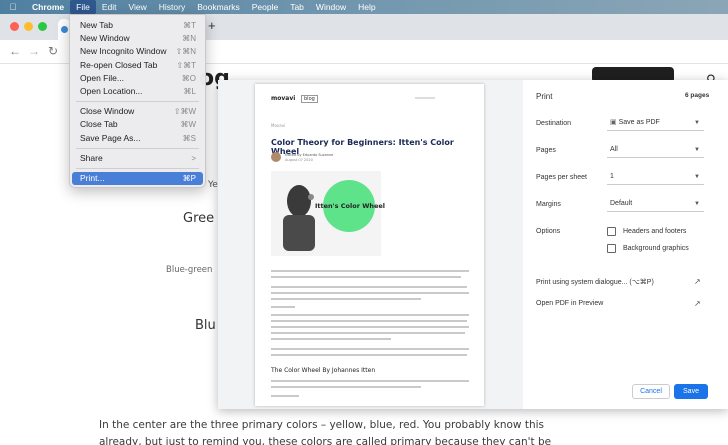 The width and height of the screenshot is (728, 445). Describe the element at coordinates (611, 248) in the screenshot. I see `background-graphics-checkbox` at that location.